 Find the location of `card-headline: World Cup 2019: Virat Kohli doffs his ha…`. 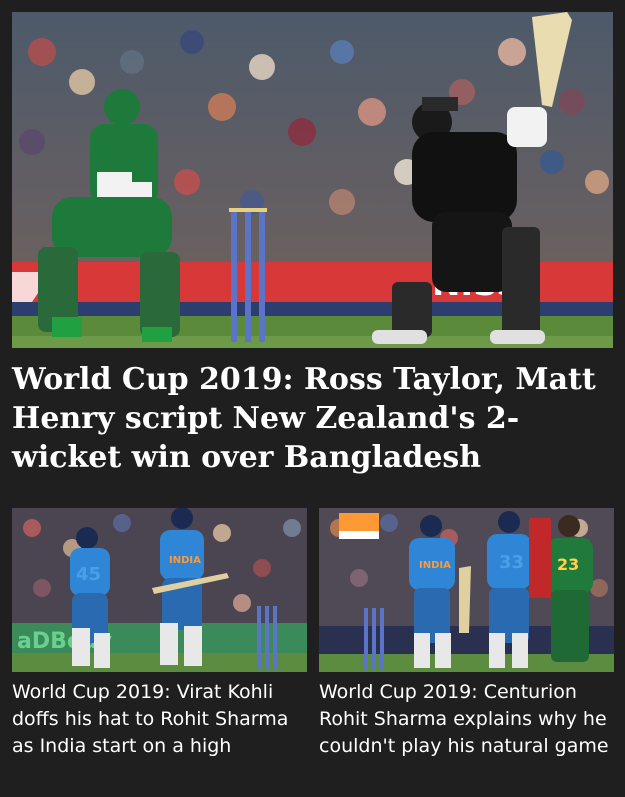

card-headline: World Cup 2019: Virat Kohli doffs his ha… is located at coordinates (159, 719).